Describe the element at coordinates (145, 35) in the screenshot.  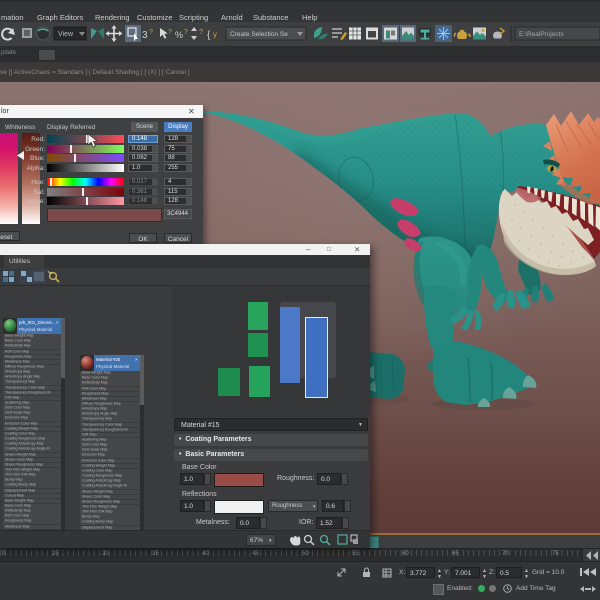
I see `svg-text: 3` at that location.